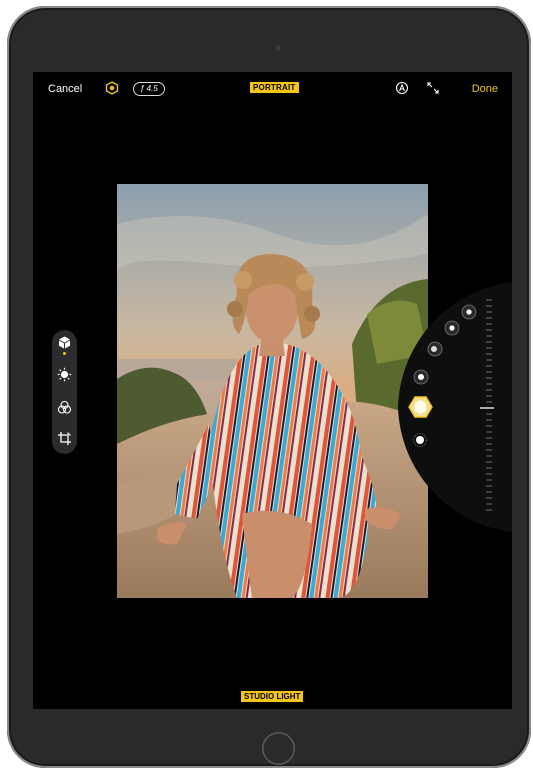 Image resolution: width=533 pixels, height=769 pixels. I want to click on portrait-mode-badge: PORTRAIT, so click(274, 87).